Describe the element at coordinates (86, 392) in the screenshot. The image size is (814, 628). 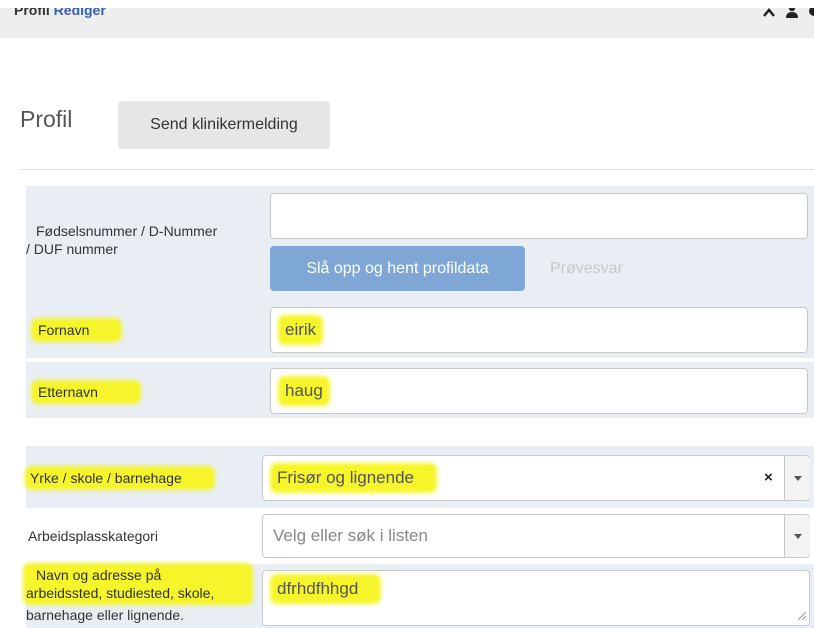
I see `last-name-label: Etternavn` at that location.